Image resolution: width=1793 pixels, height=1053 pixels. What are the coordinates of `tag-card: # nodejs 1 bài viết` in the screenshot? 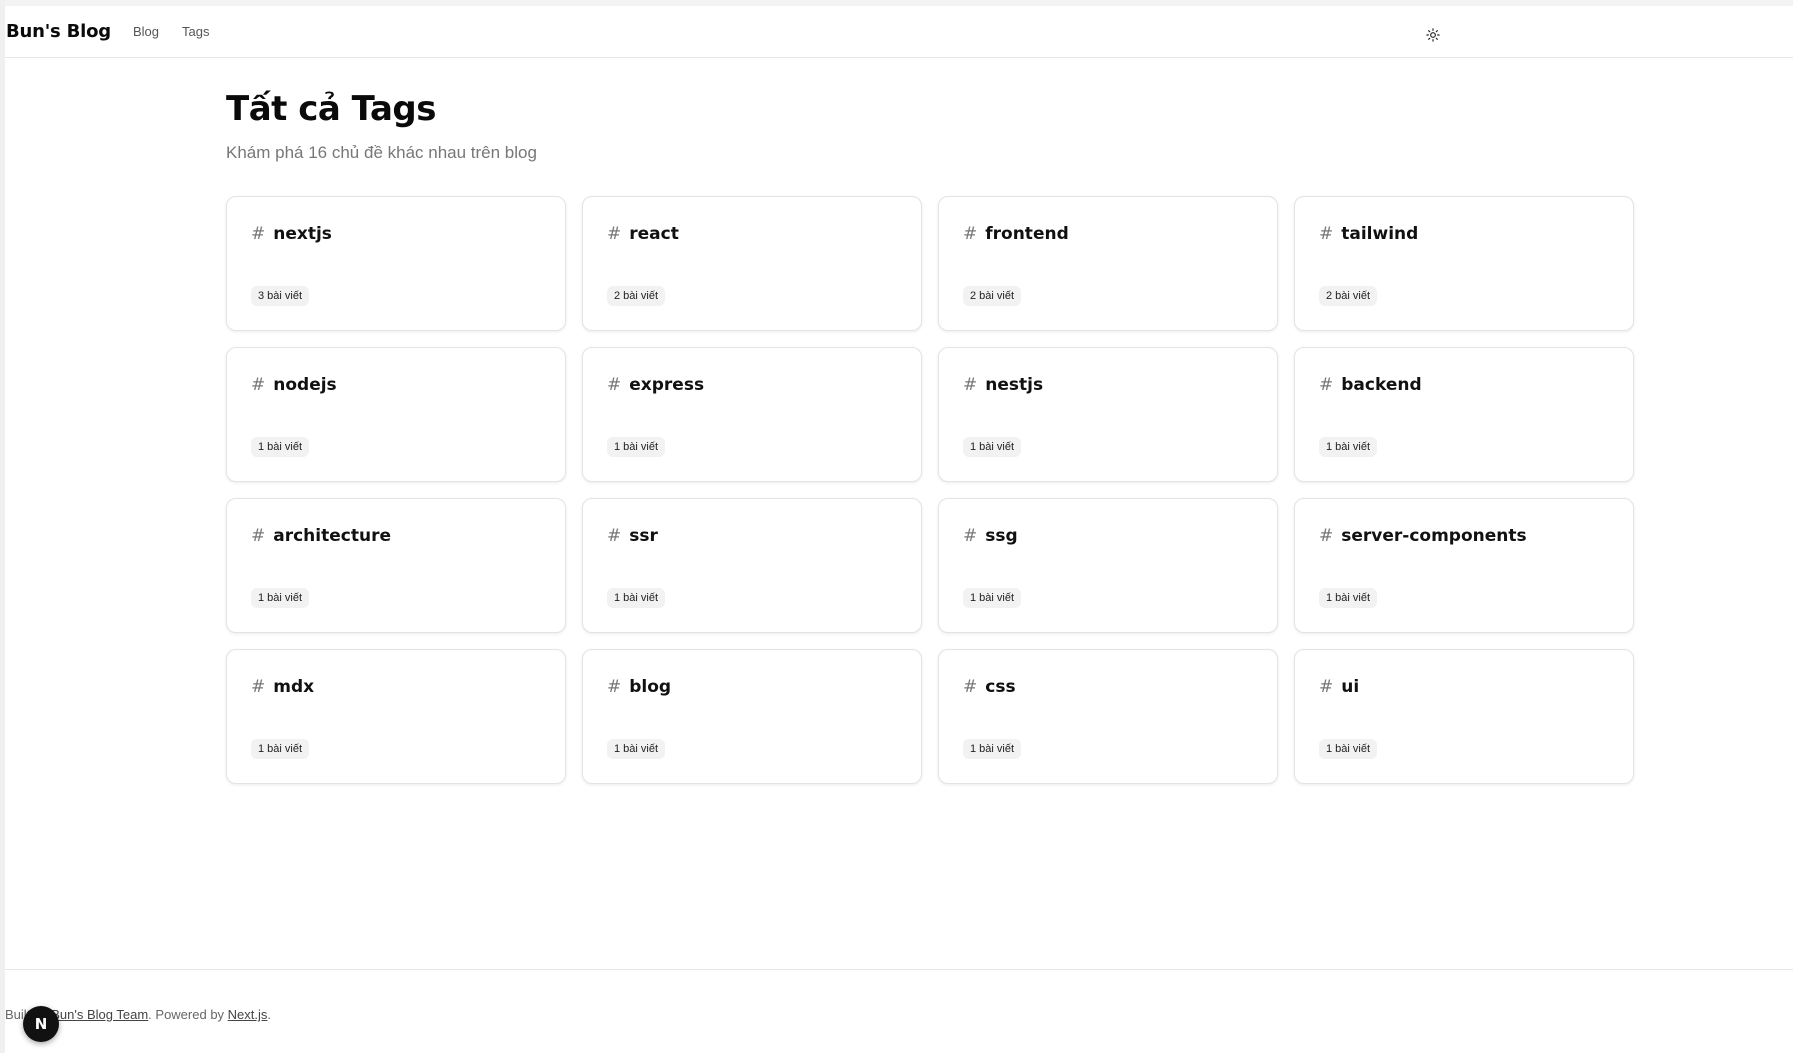 It's located at (396, 414).